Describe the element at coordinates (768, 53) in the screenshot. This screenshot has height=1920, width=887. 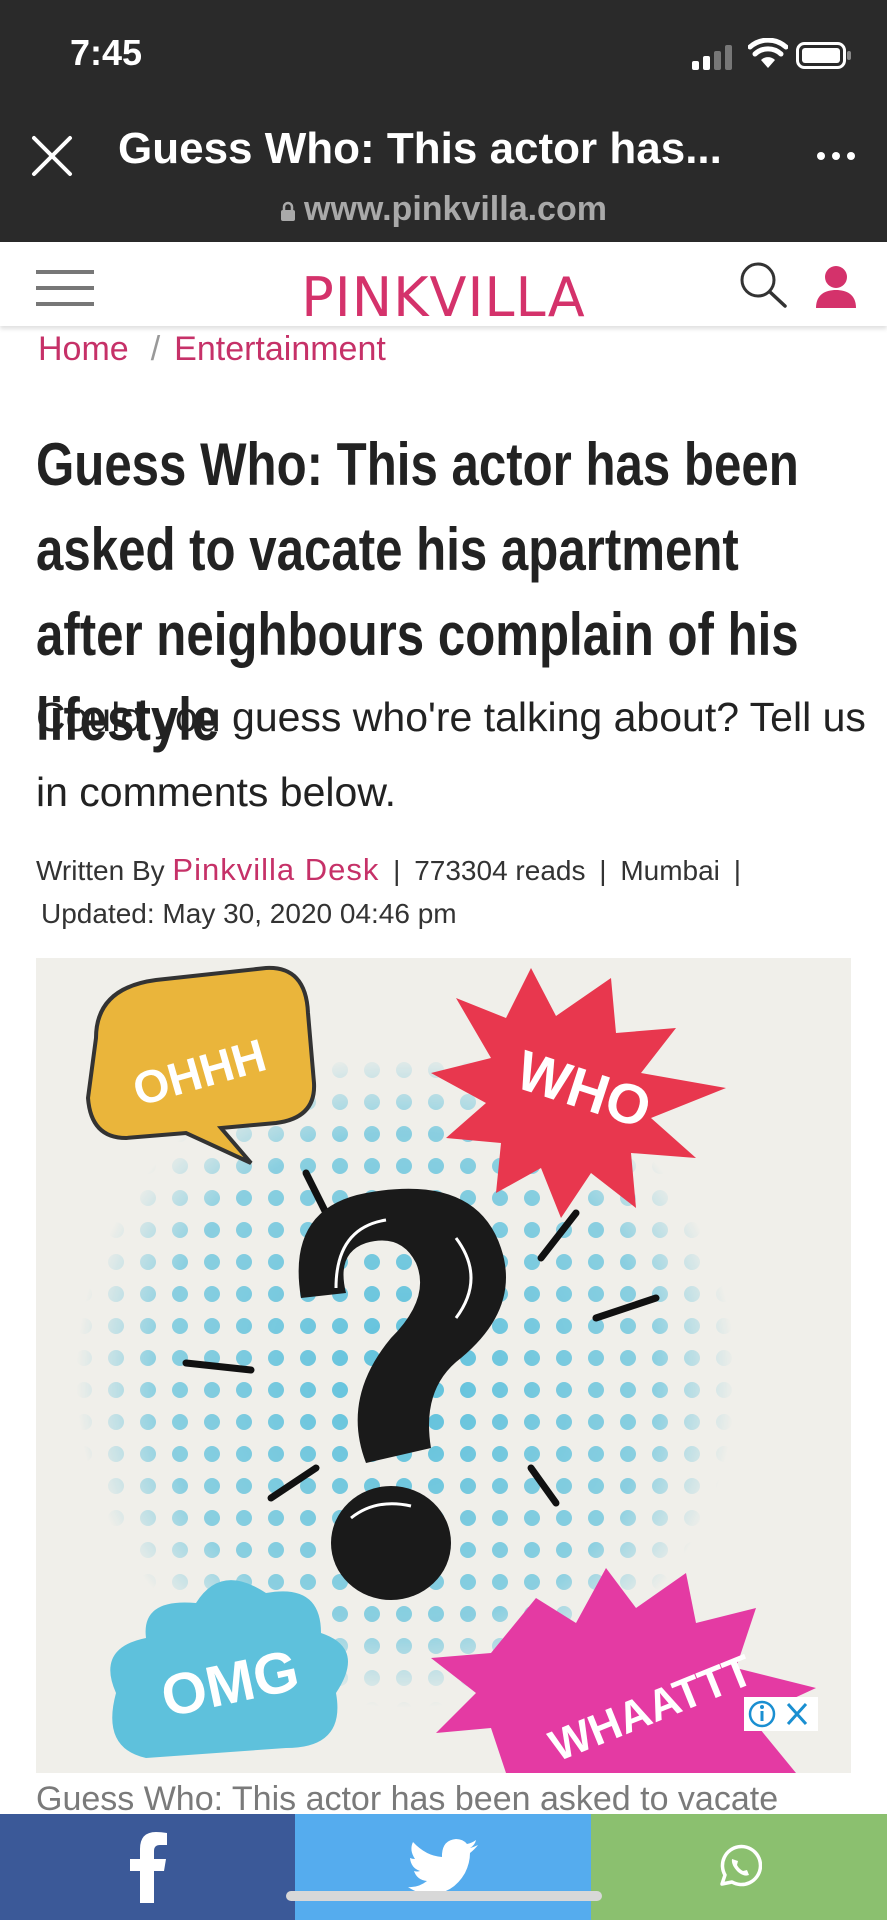
I see `wifi-icon` at that location.